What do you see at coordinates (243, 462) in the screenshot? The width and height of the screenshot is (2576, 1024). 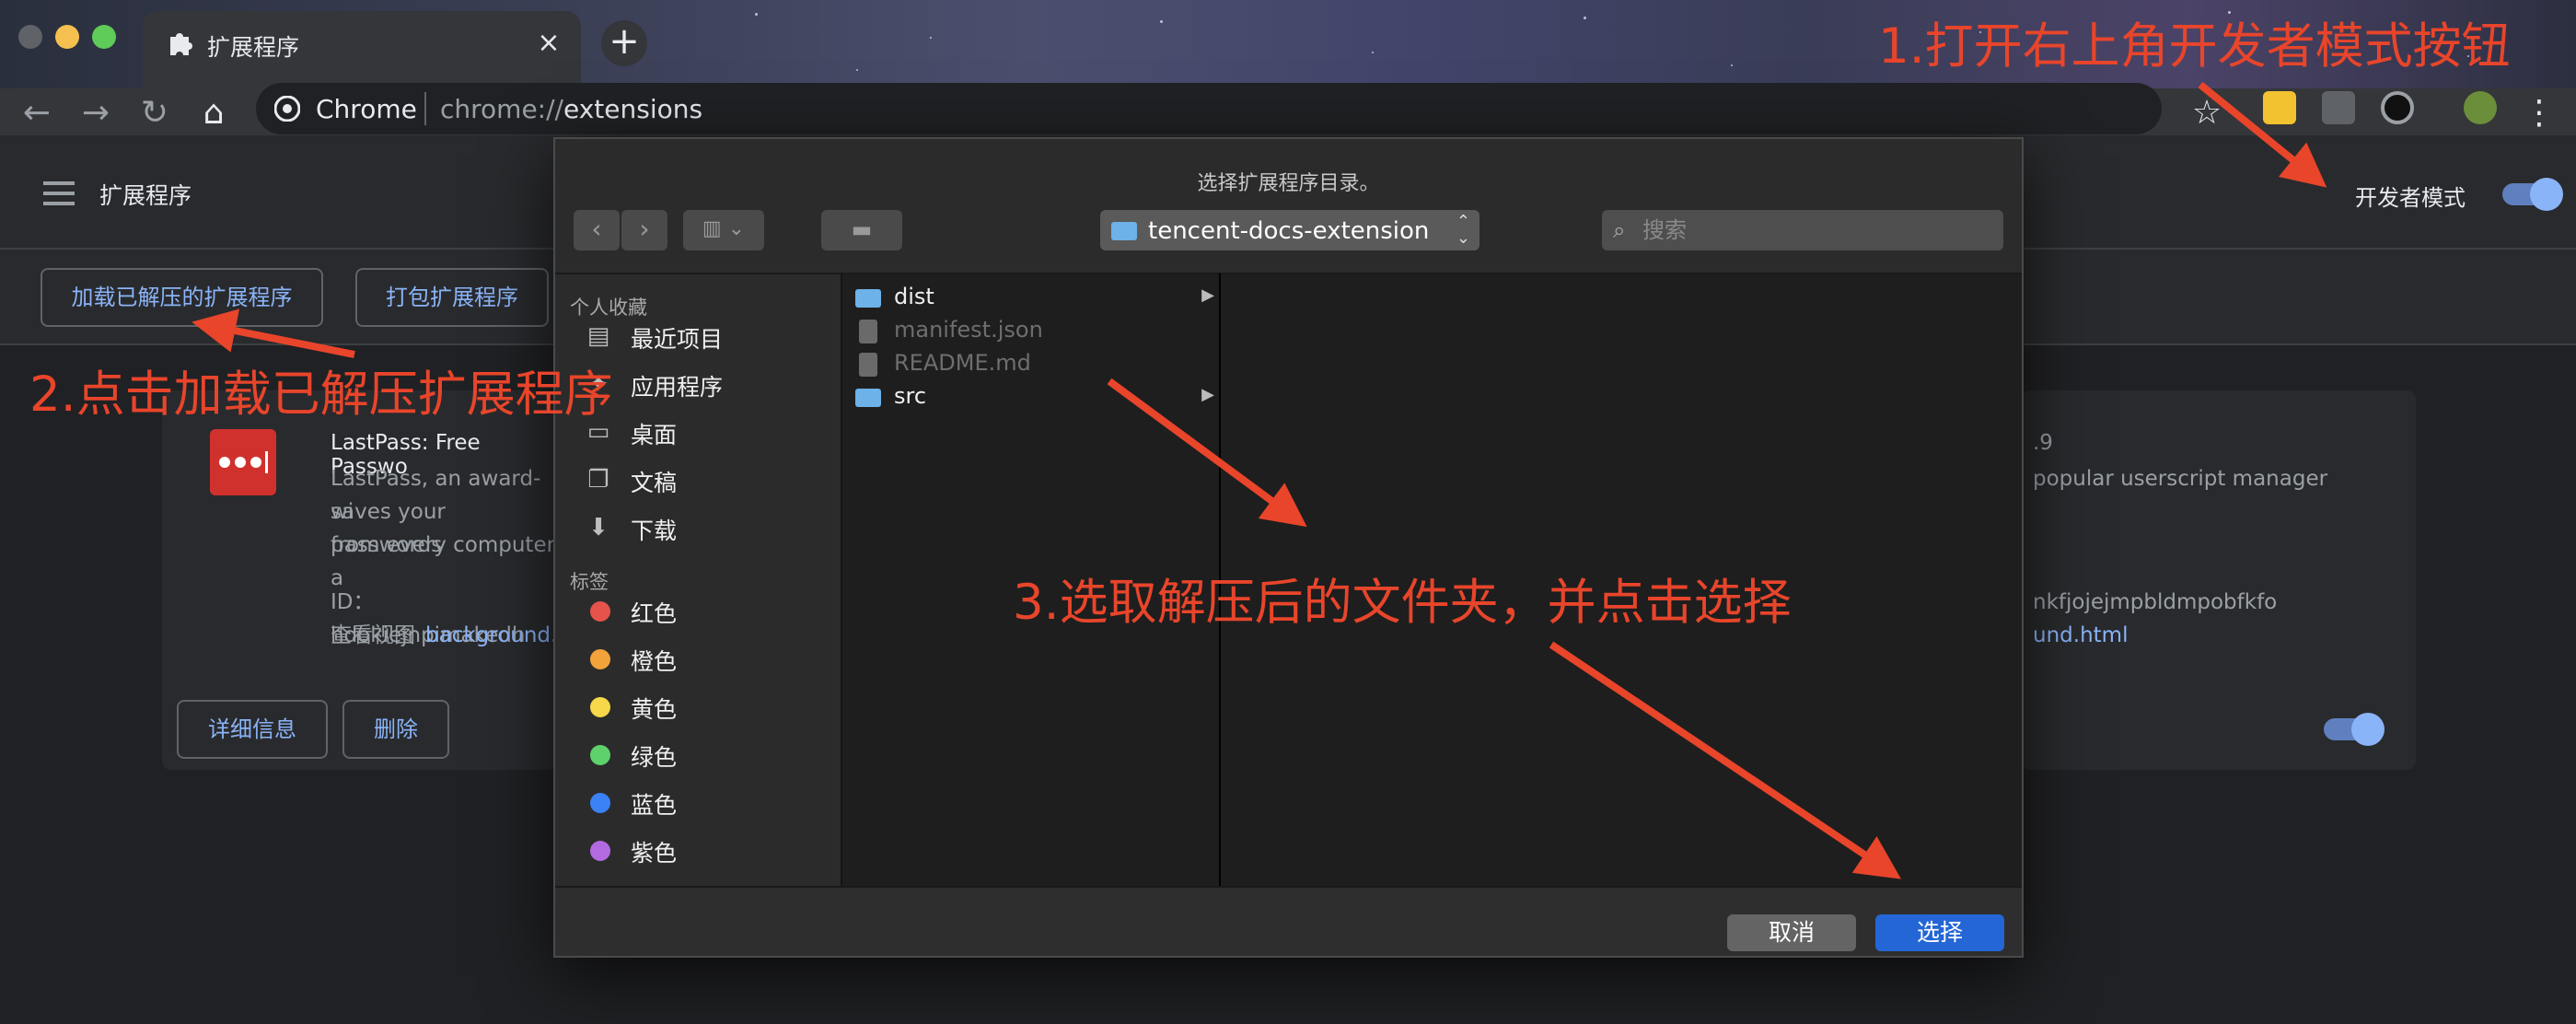 I see `lastpass-logo-icon` at bounding box center [243, 462].